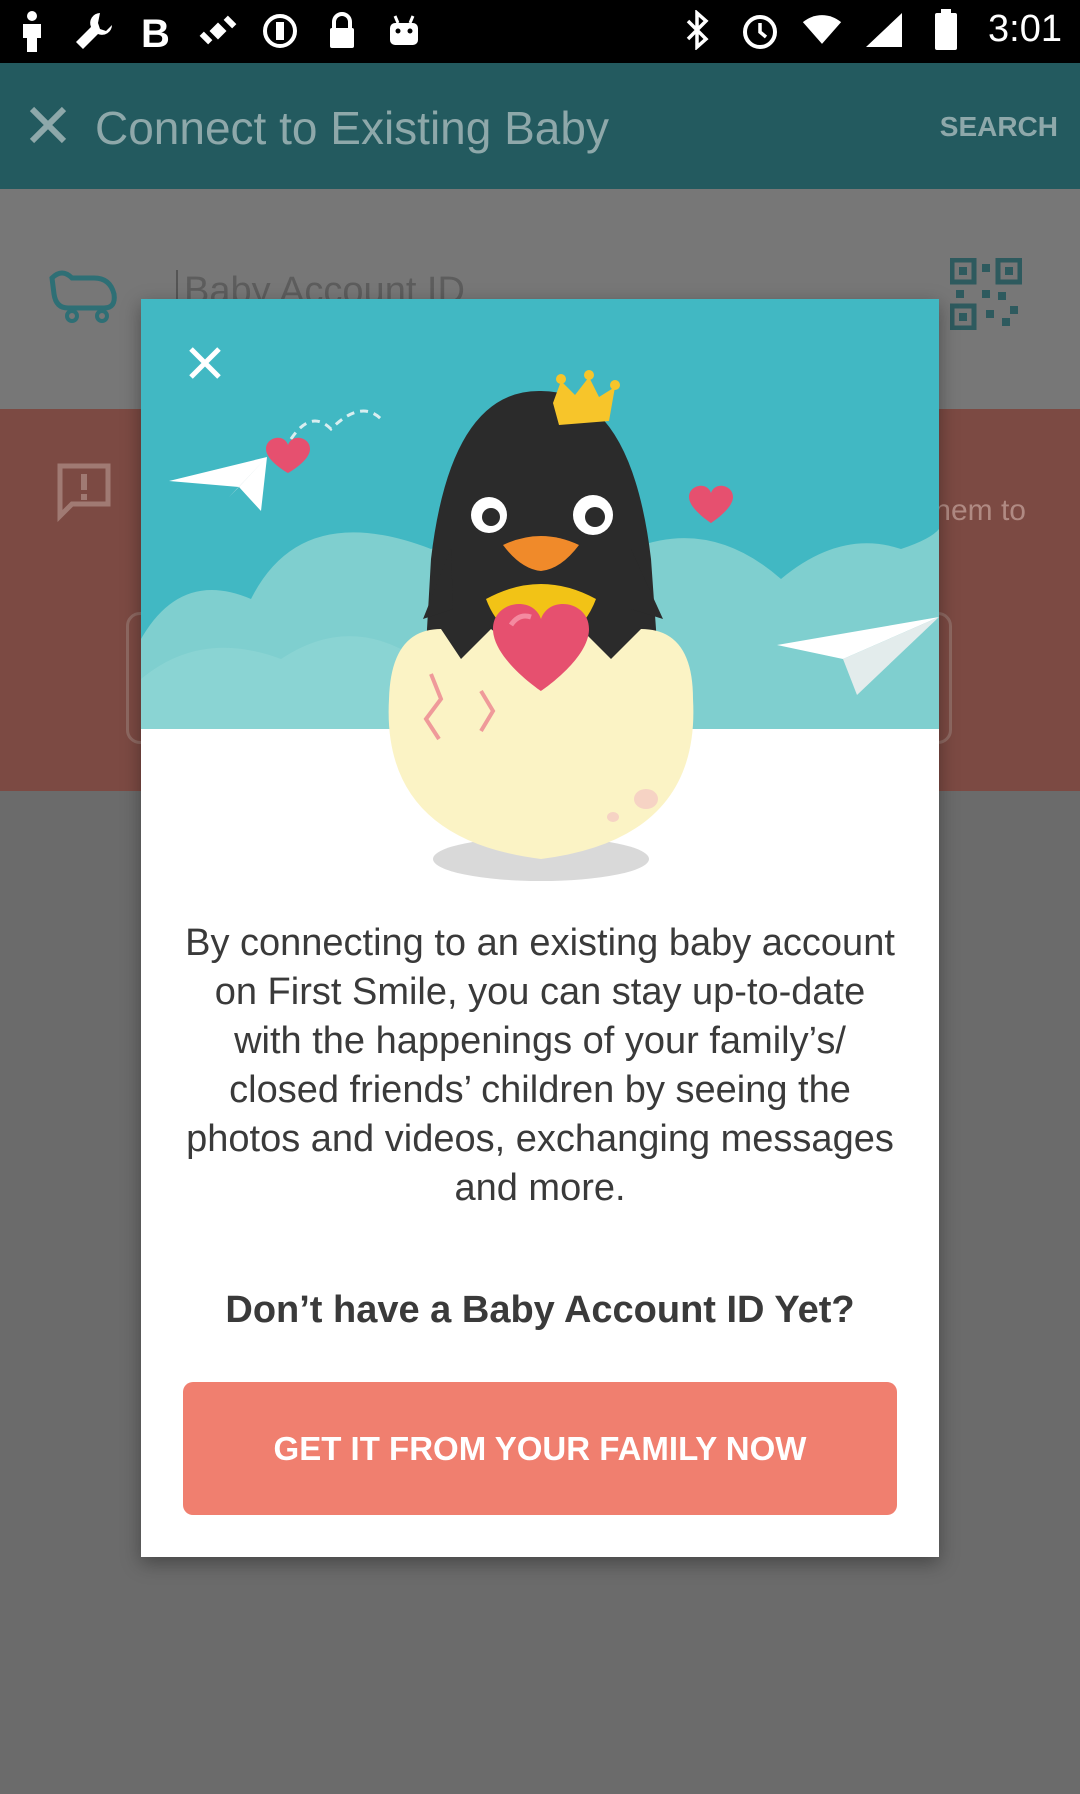 Image resolution: width=1080 pixels, height=1794 pixels. I want to click on bluetooth-icon, so click(698, 30).